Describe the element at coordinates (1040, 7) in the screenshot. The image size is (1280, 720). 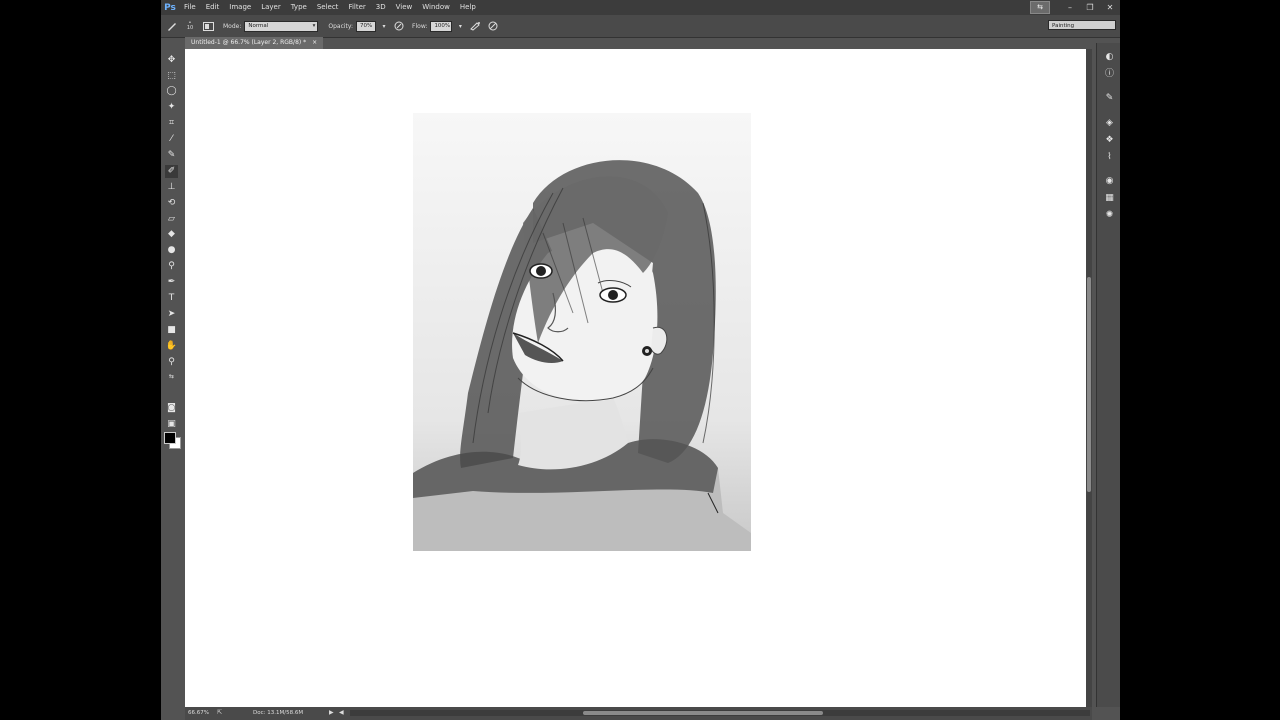
I see `arrange-documents-button: ⇆` at that location.